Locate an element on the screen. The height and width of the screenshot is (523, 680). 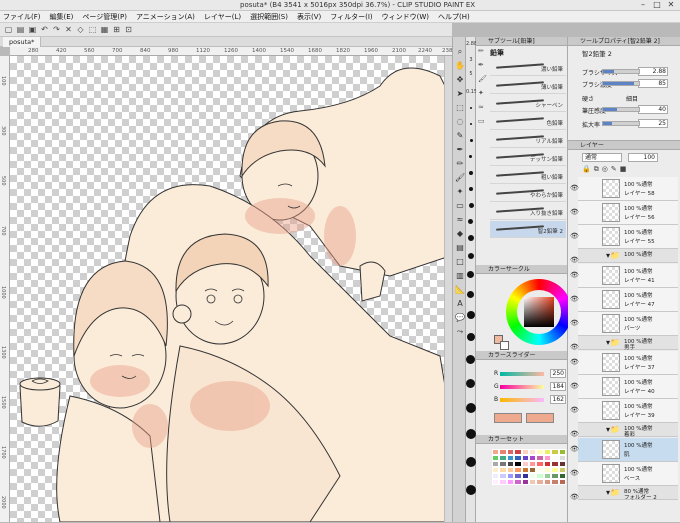
balloon-tool-icon: 💬 is located at coordinates (460, 318).